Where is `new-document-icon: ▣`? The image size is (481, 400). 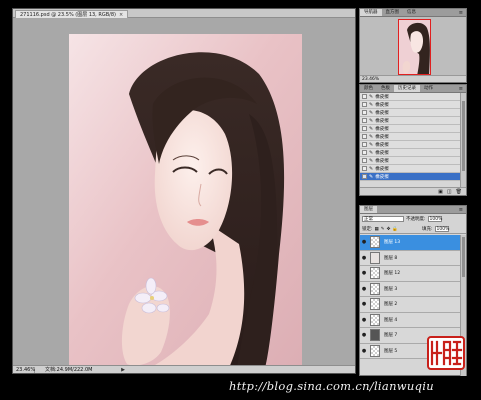
new-document-icon: ▣ is located at coordinates (440, 191).